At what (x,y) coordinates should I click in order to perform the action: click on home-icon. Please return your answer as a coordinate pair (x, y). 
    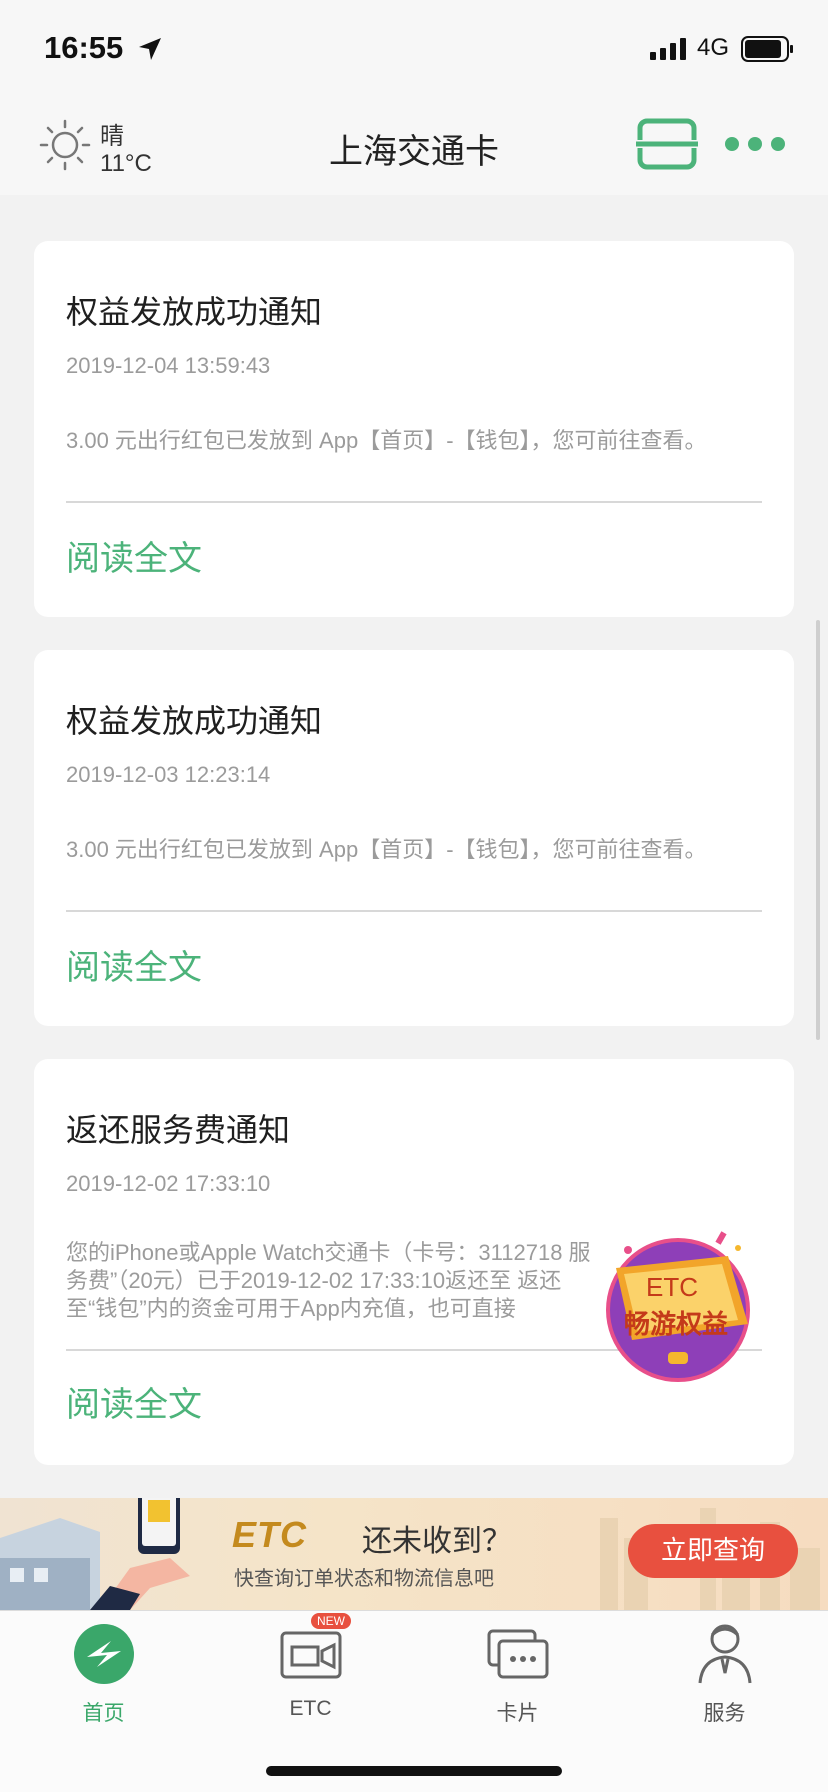
    Looking at the image, I should click on (104, 1654).